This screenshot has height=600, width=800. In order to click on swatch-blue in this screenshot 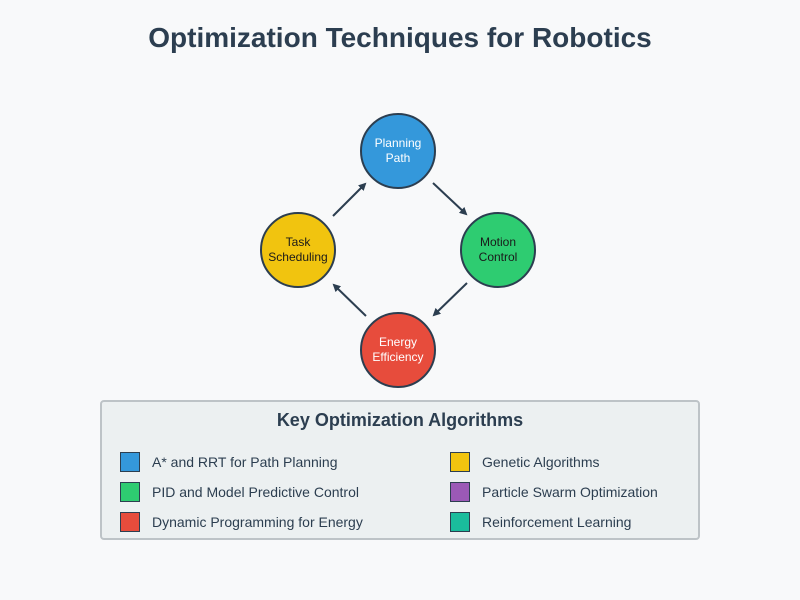, I will do `click(130, 462)`.